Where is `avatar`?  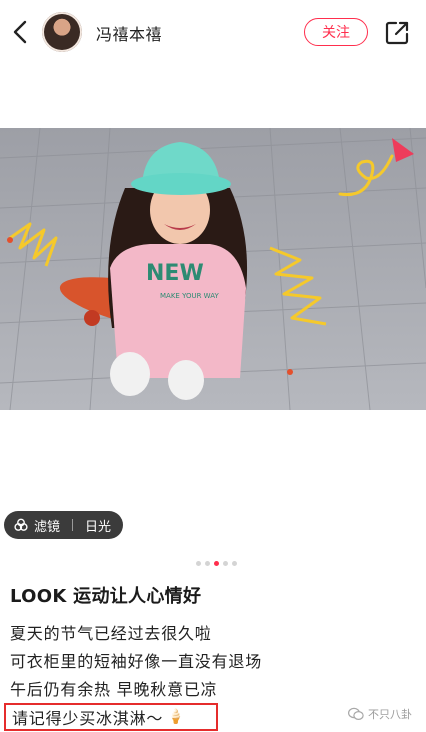 avatar is located at coordinates (62, 32).